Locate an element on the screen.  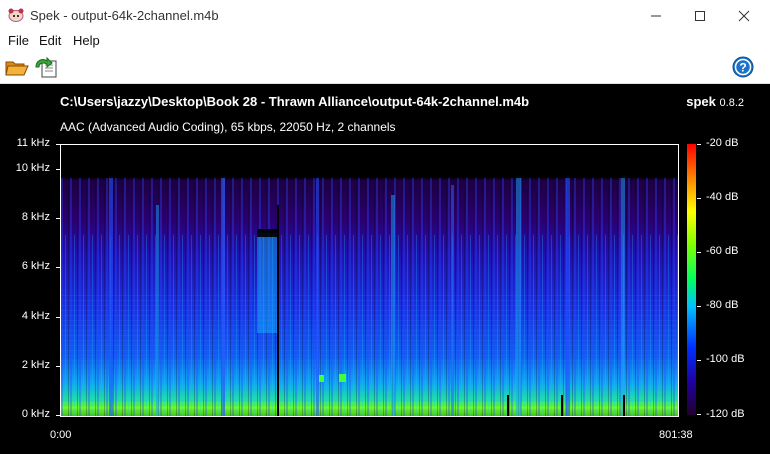
menu-help: Help is located at coordinates (86, 40).